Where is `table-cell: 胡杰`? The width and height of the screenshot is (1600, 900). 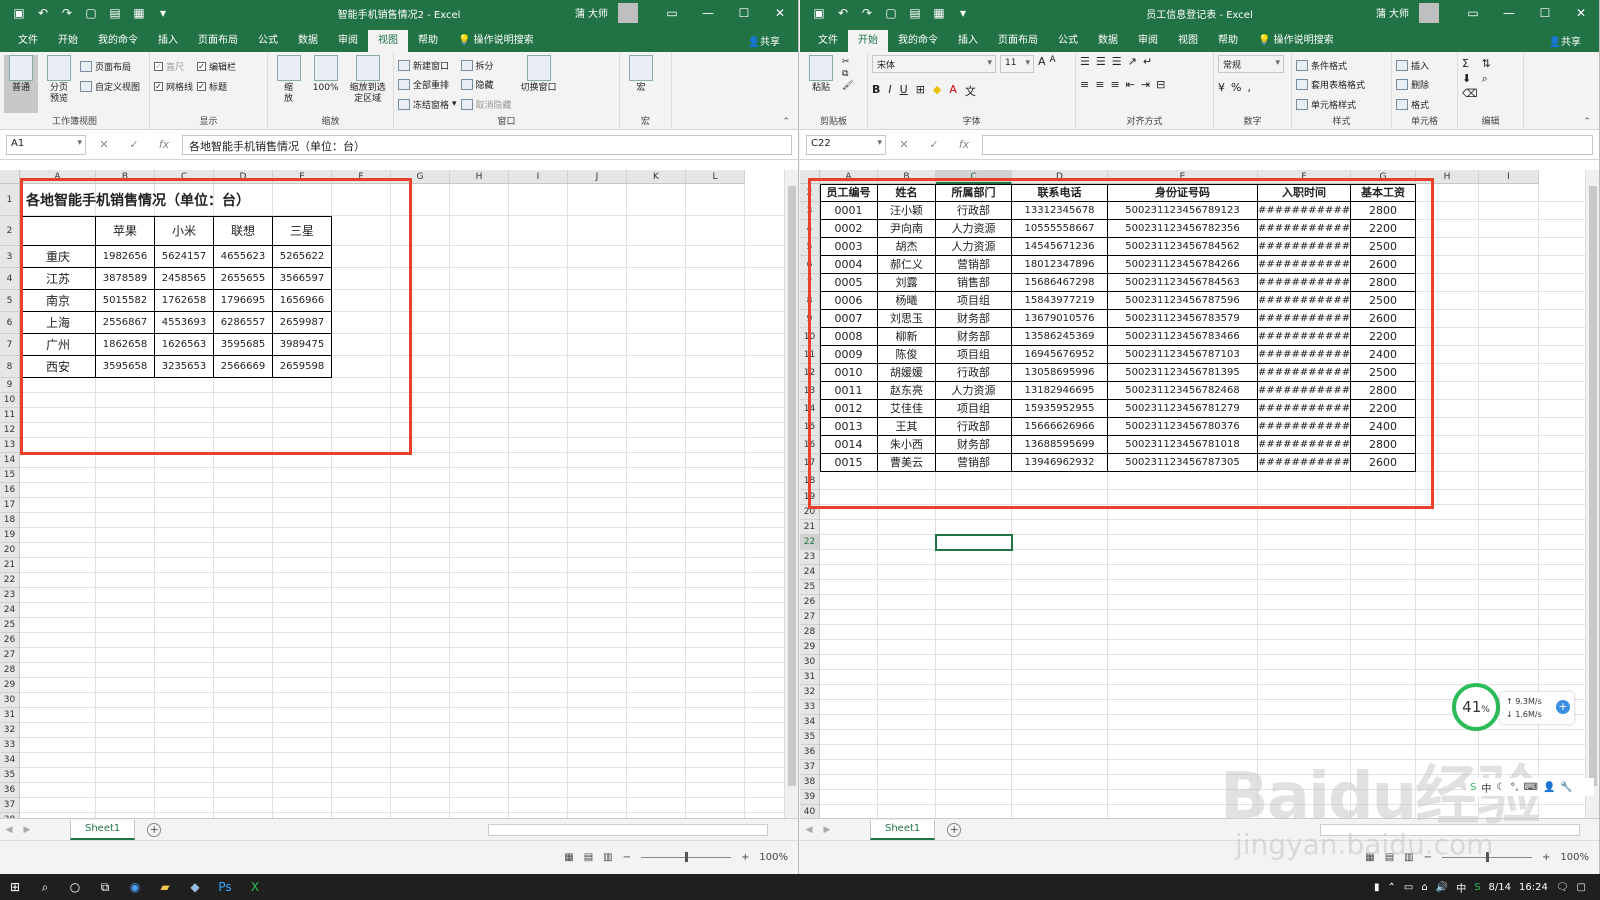 table-cell: 胡杰 is located at coordinates (907, 247).